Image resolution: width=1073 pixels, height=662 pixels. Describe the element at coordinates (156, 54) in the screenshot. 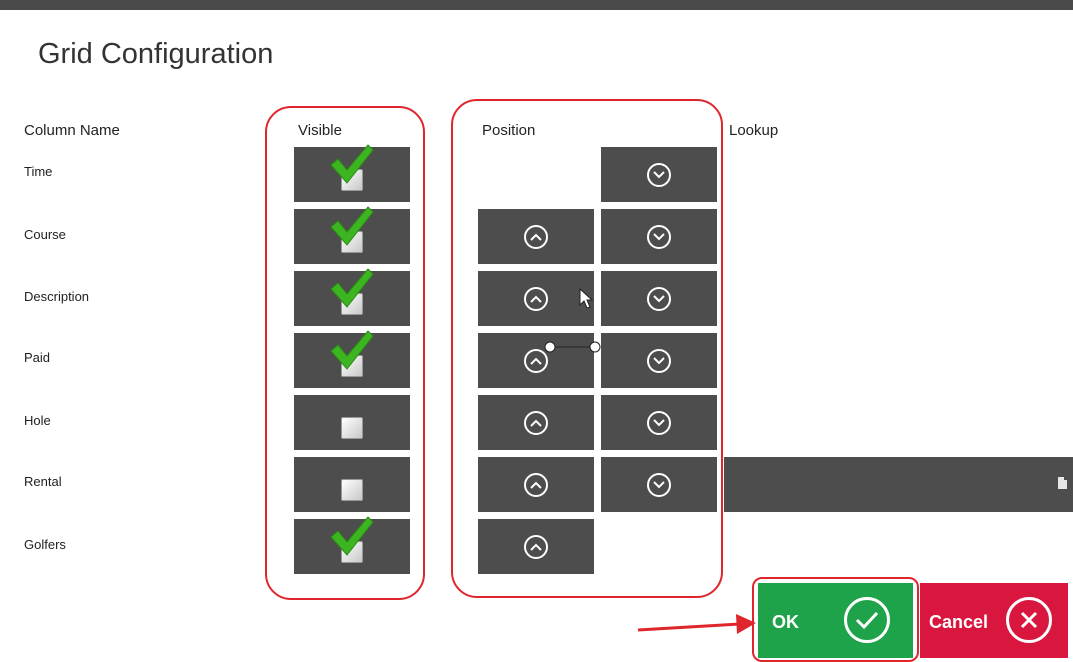

I see `dialog-title: Grid Configuration` at that location.